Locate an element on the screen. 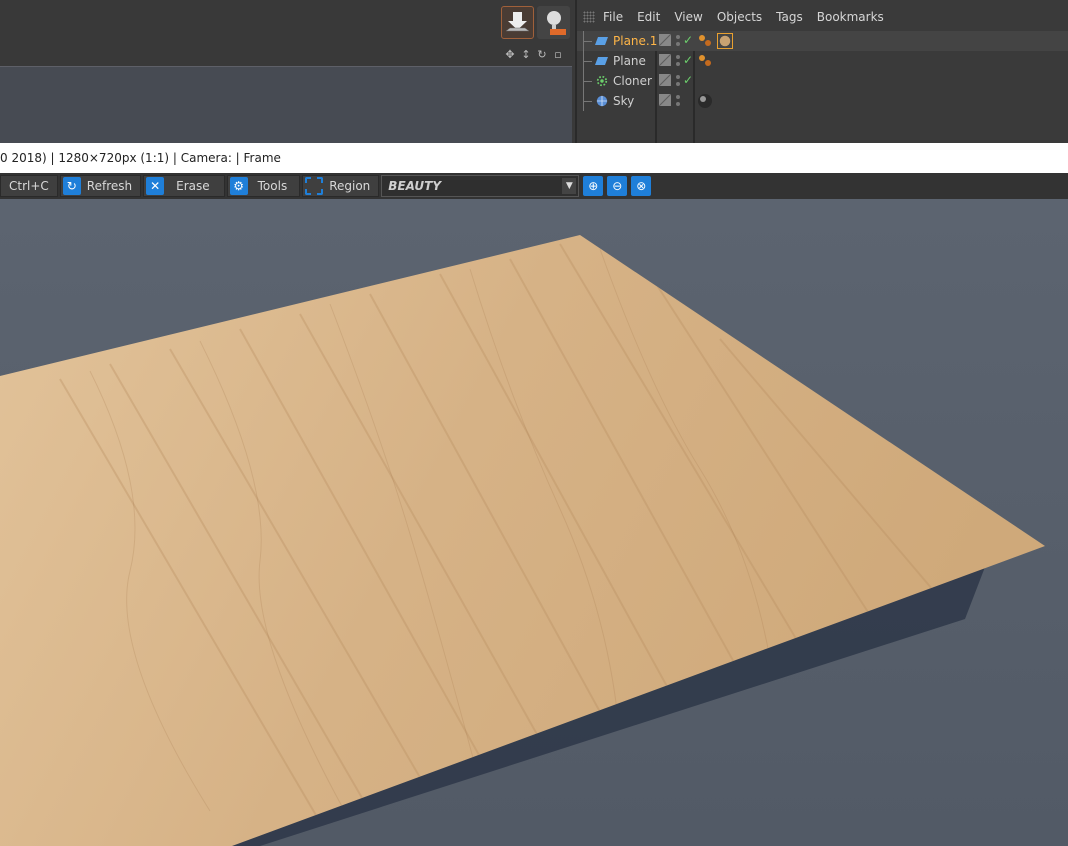 The height and width of the screenshot is (846, 1068). refresh-button: ↻ Refresh is located at coordinates (100, 186).